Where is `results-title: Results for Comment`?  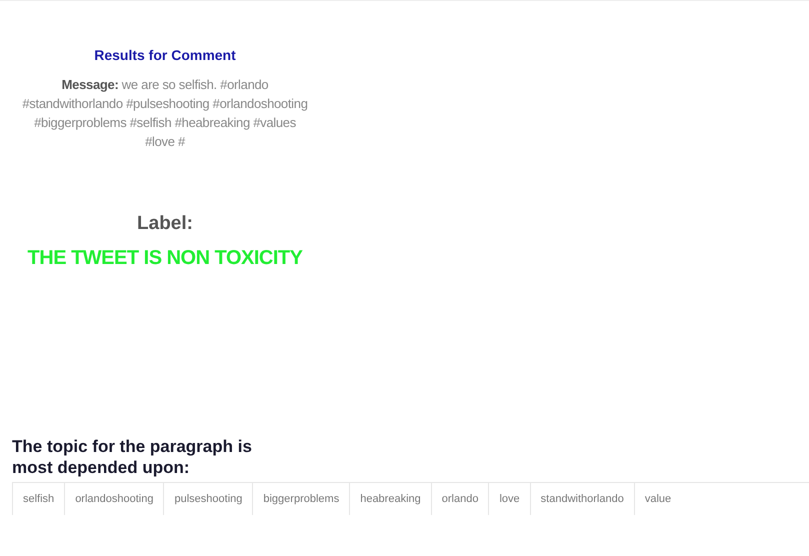 results-title: Results for Comment is located at coordinates (165, 55).